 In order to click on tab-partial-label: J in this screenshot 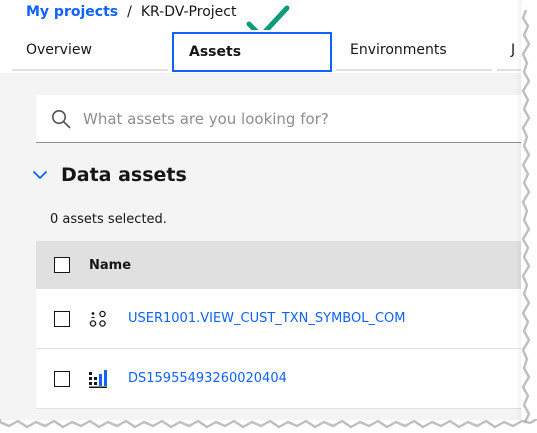, I will do `click(513, 49)`.